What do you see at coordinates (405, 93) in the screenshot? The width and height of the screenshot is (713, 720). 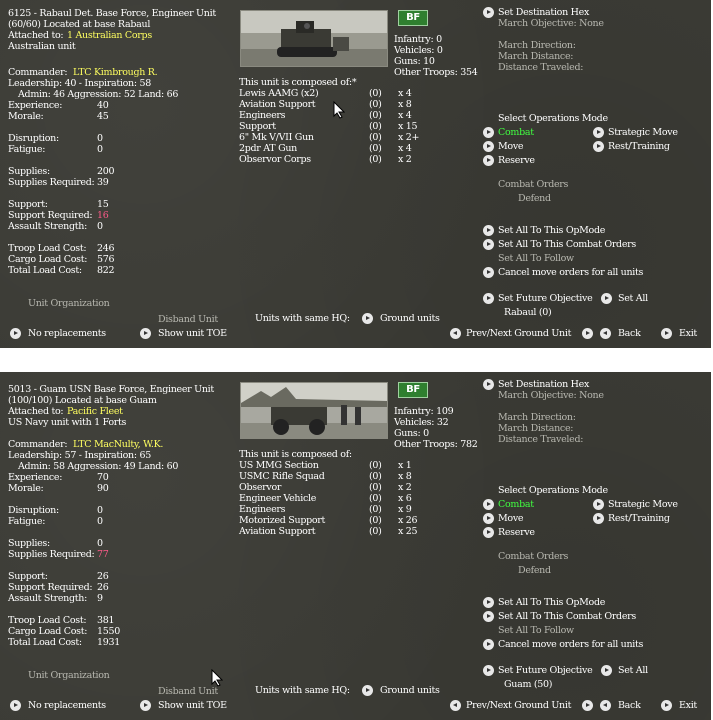 I see `device-count: x 4` at bounding box center [405, 93].